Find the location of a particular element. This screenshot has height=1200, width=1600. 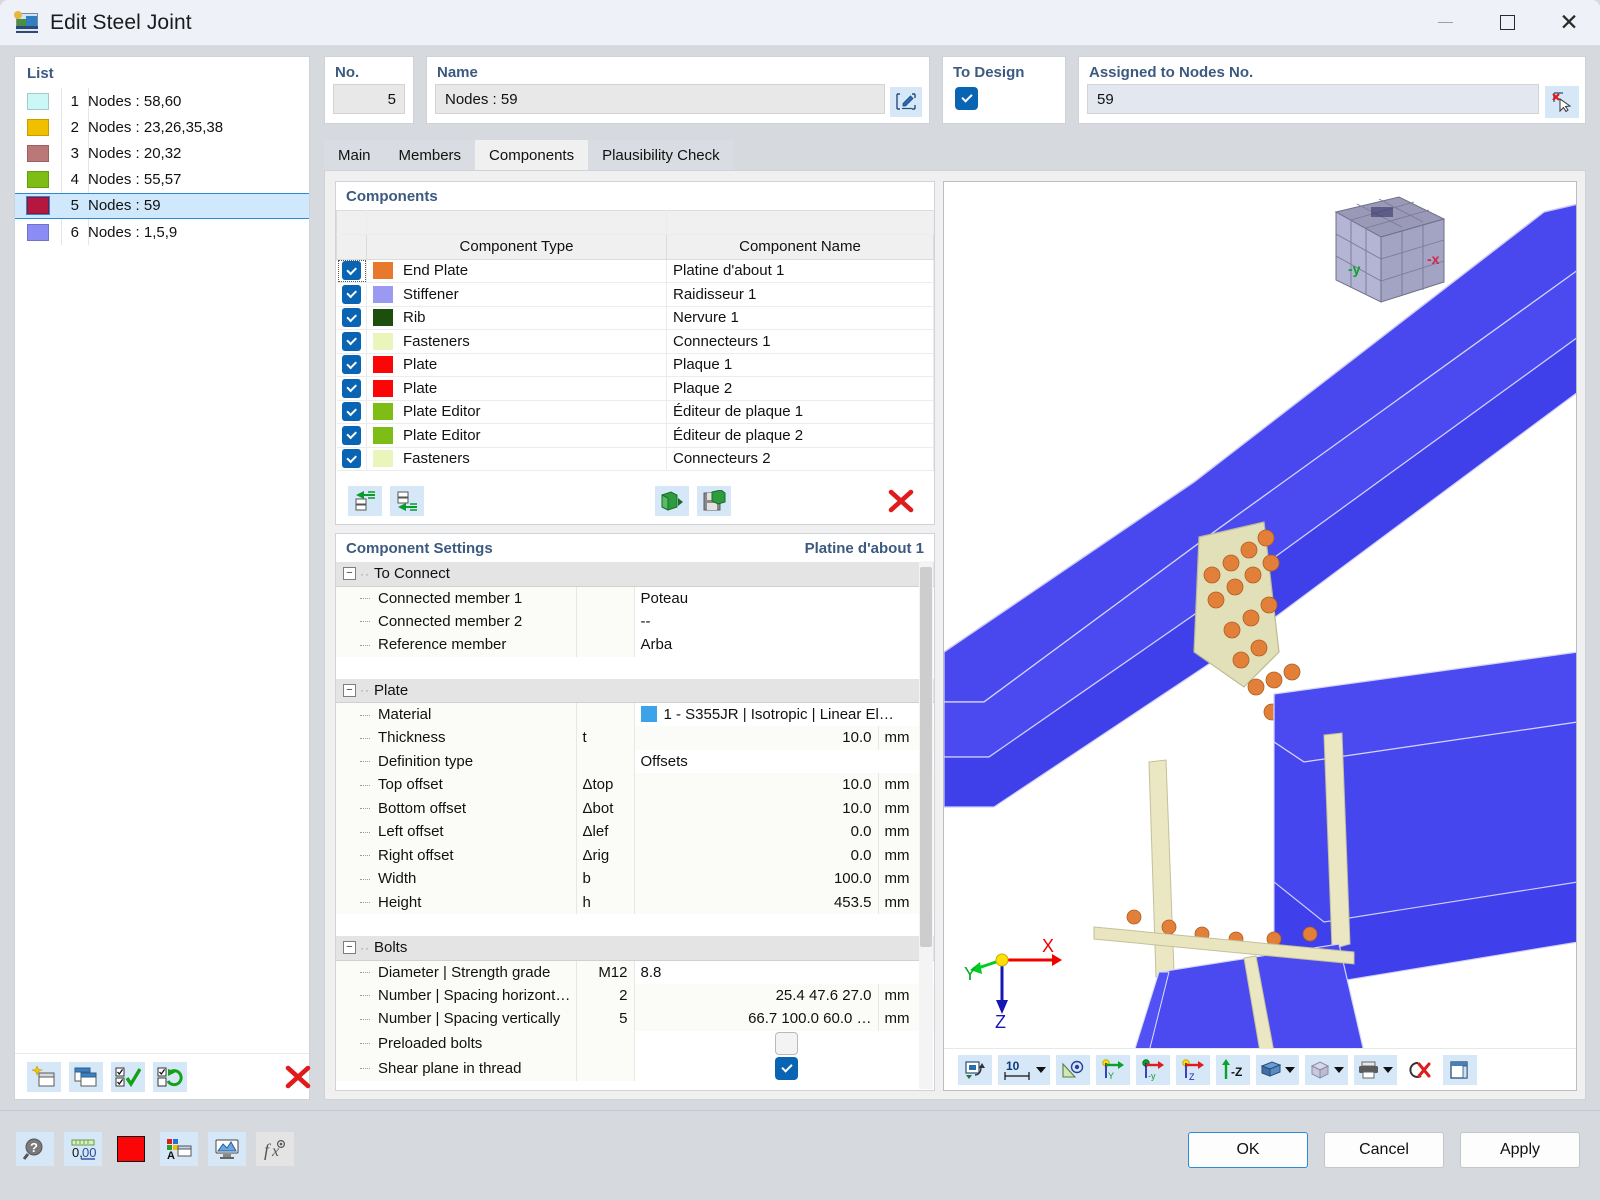

settings-scrollbar is located at coordinates (926, 825).